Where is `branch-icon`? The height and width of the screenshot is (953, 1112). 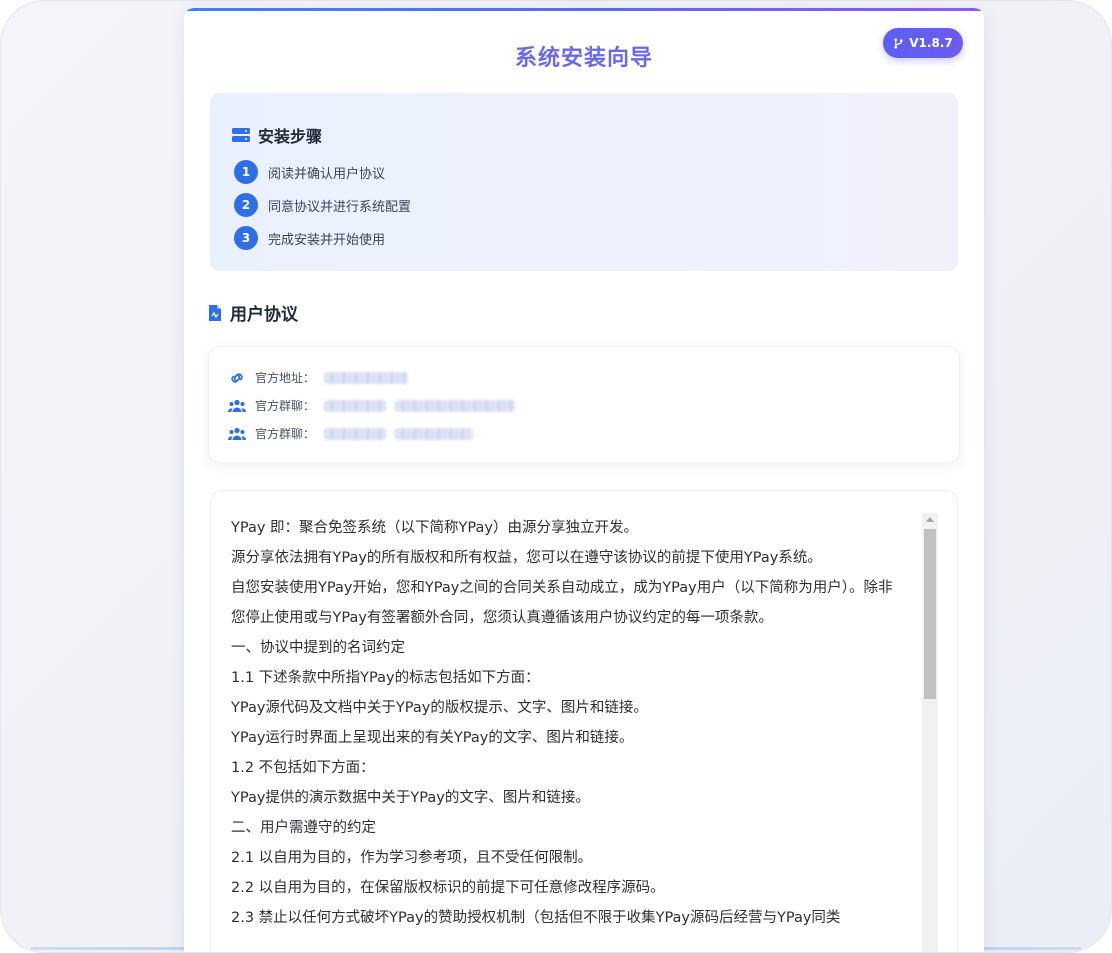 branch-icon is located at coordinates (898, 43).